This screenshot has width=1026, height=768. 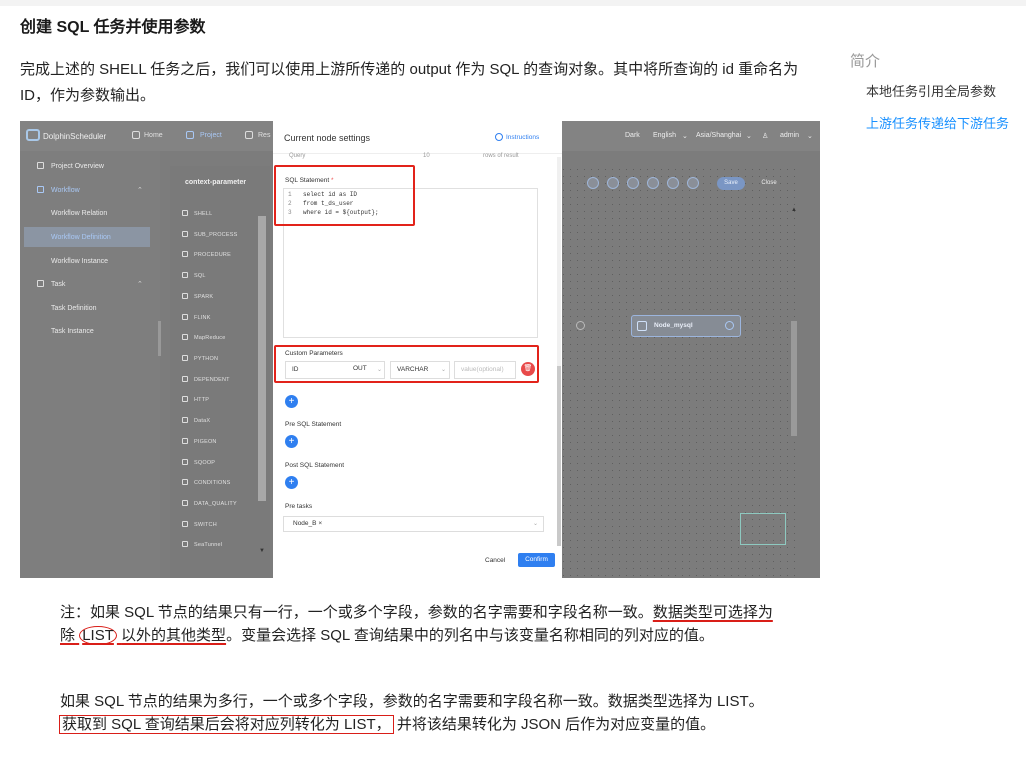 I want to click on palette-item-conditions: CONDITIONS, so click(x=212, y=483).